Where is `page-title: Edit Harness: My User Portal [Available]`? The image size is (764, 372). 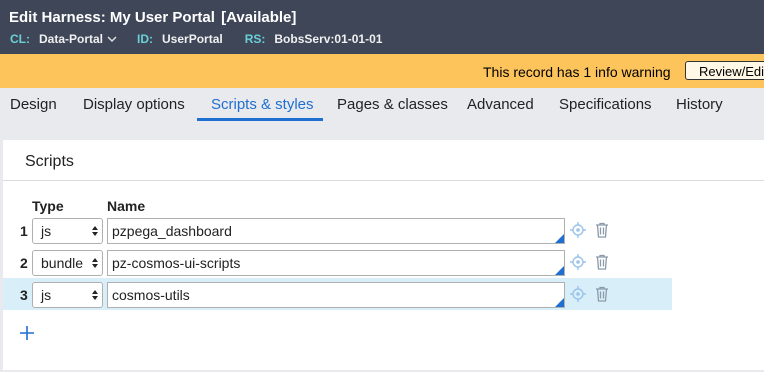 page-title: Edit Harness: My User Portal [Available] is located at coordinates (152, 17).